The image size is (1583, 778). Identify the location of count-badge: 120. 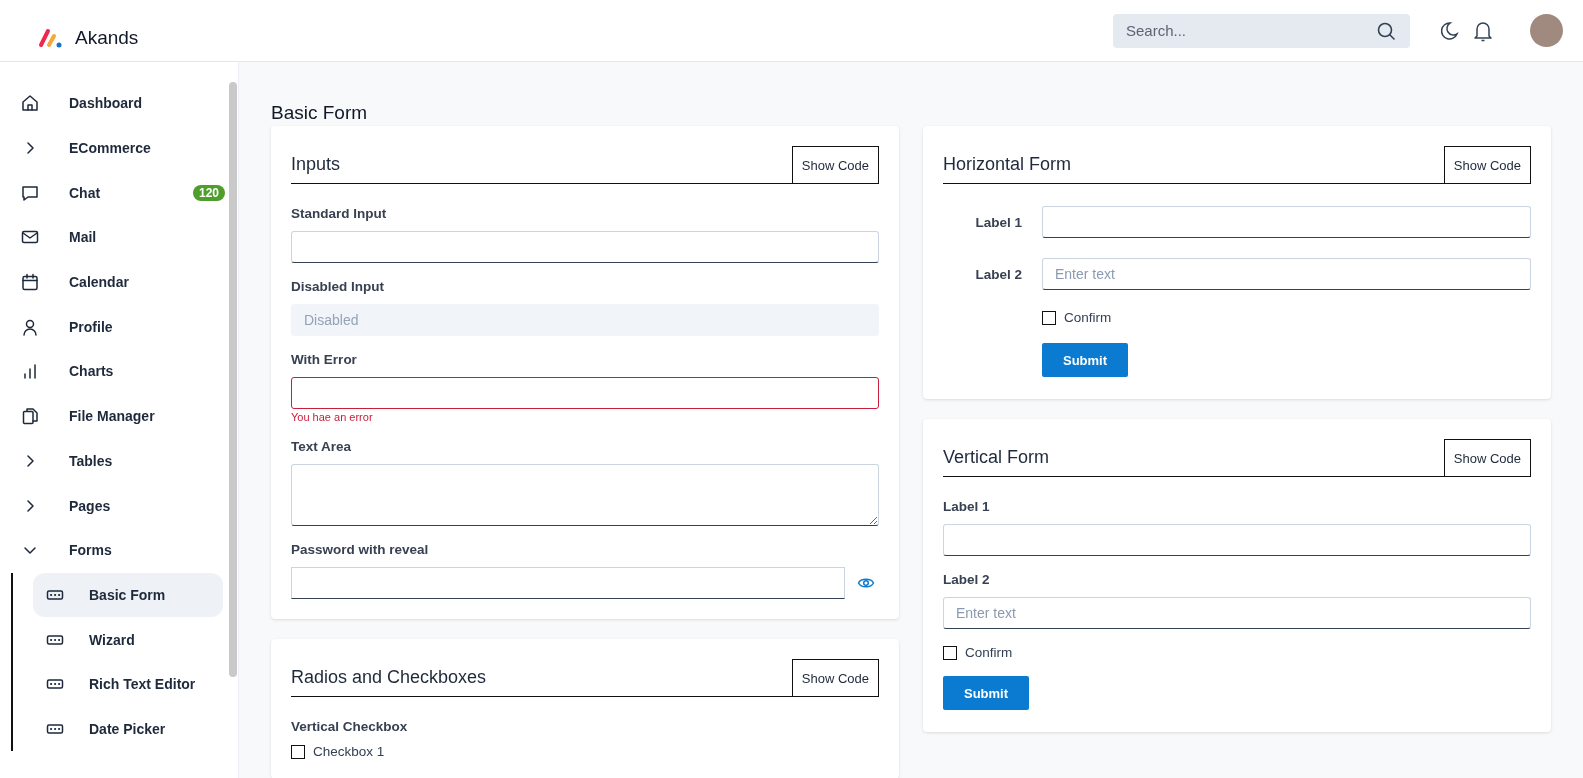
(208, 192).